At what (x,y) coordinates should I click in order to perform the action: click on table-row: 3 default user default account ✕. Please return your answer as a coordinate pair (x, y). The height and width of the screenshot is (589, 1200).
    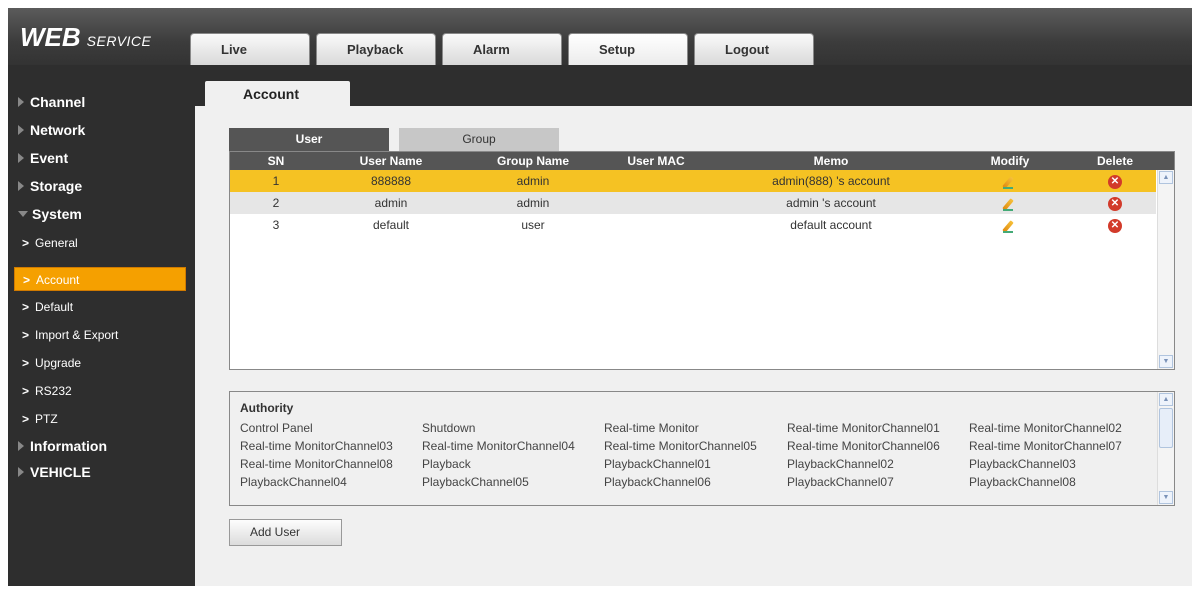
    Looking at the image, I should click on (693, 225).